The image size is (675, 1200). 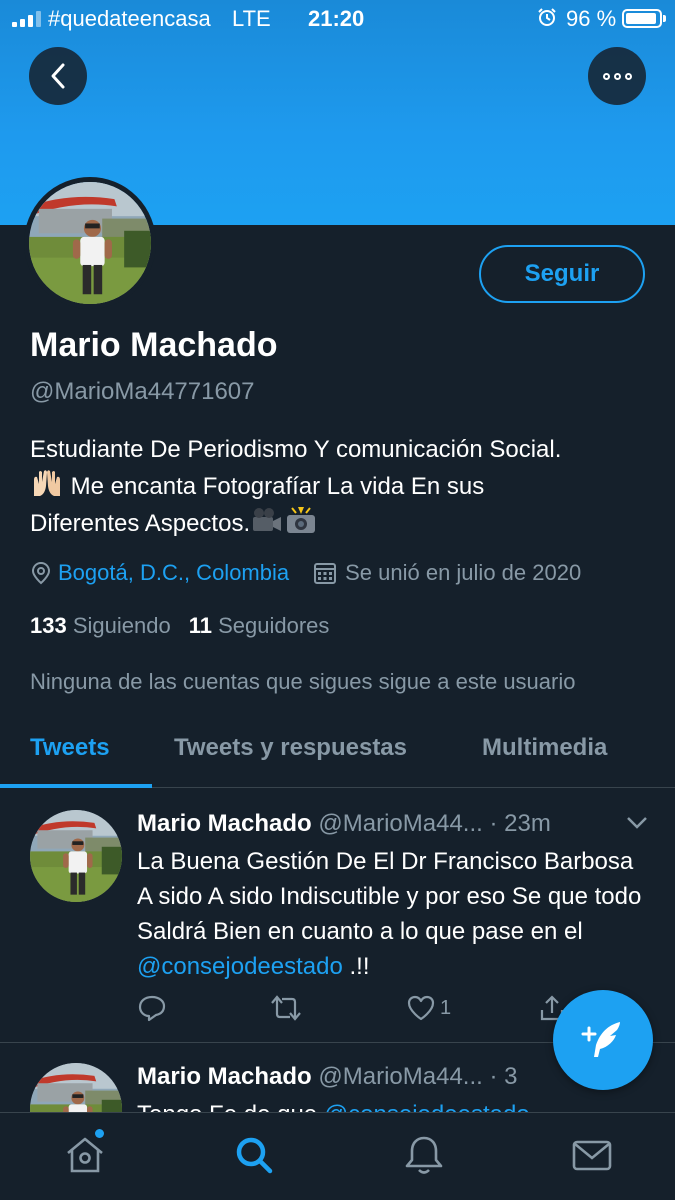 What do you see at coordinates (173, 573) in the screenshot?
I see `profile-location: Bogotá, D.C., Colombia` at bounding box center [173, 573].